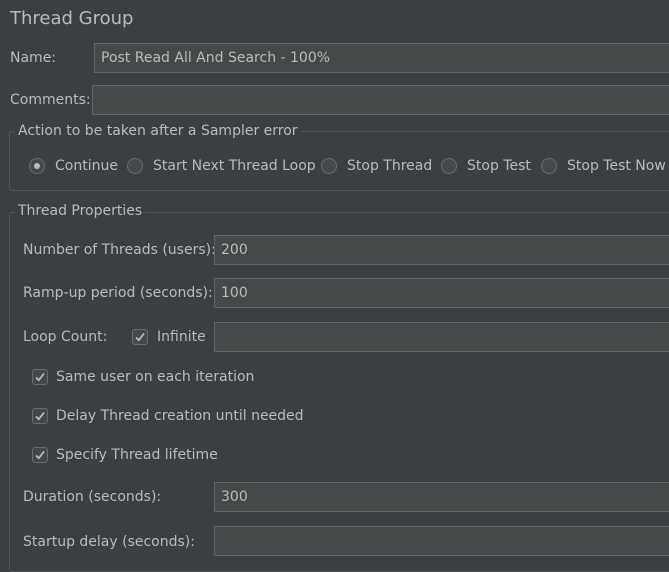  Describe the element at coordinates (158, 131) in the screenshot. I see `sampler-error-group-title: Action to be taken after a Sampler error` at that location.